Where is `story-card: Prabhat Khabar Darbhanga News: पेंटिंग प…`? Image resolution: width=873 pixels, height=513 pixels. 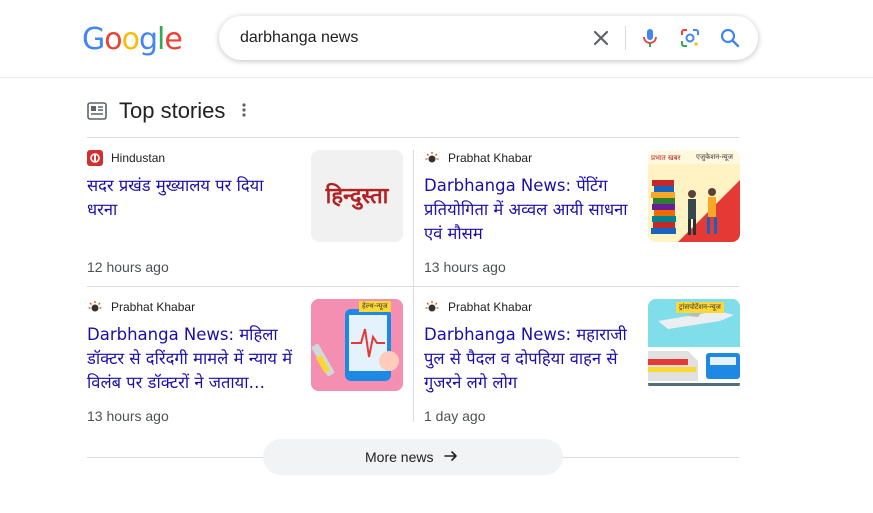
story-card: Prabhat Khabar Darbhanga News: पेंटिंग प… is located at coordinates (582, 215).